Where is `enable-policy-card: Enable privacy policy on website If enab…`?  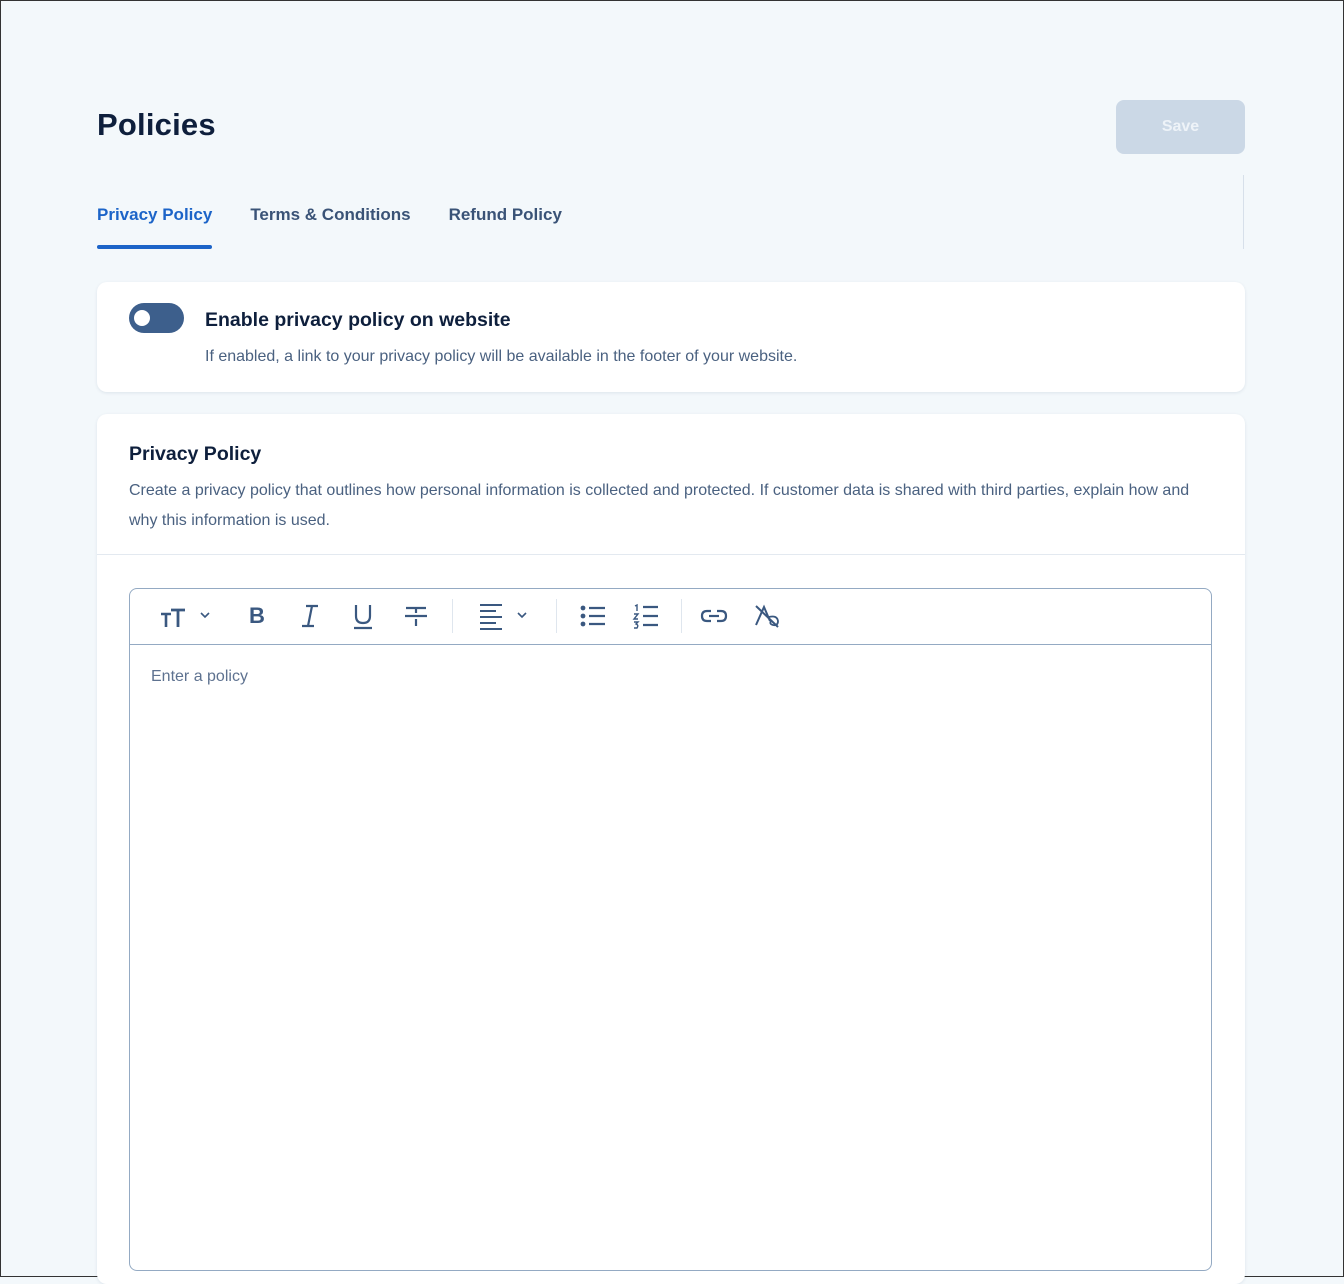
enable-policy-card: Enable privacy policy on website If enab… is located at coordinates (671, 337).